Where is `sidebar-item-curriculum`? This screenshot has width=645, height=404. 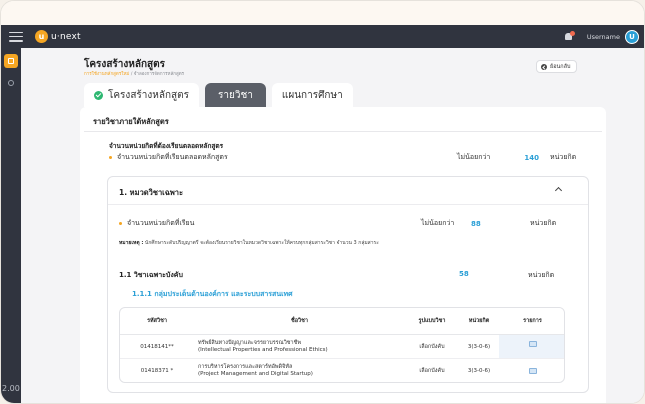
sidebar-item-curriculum is located at coordinates (11, 61).